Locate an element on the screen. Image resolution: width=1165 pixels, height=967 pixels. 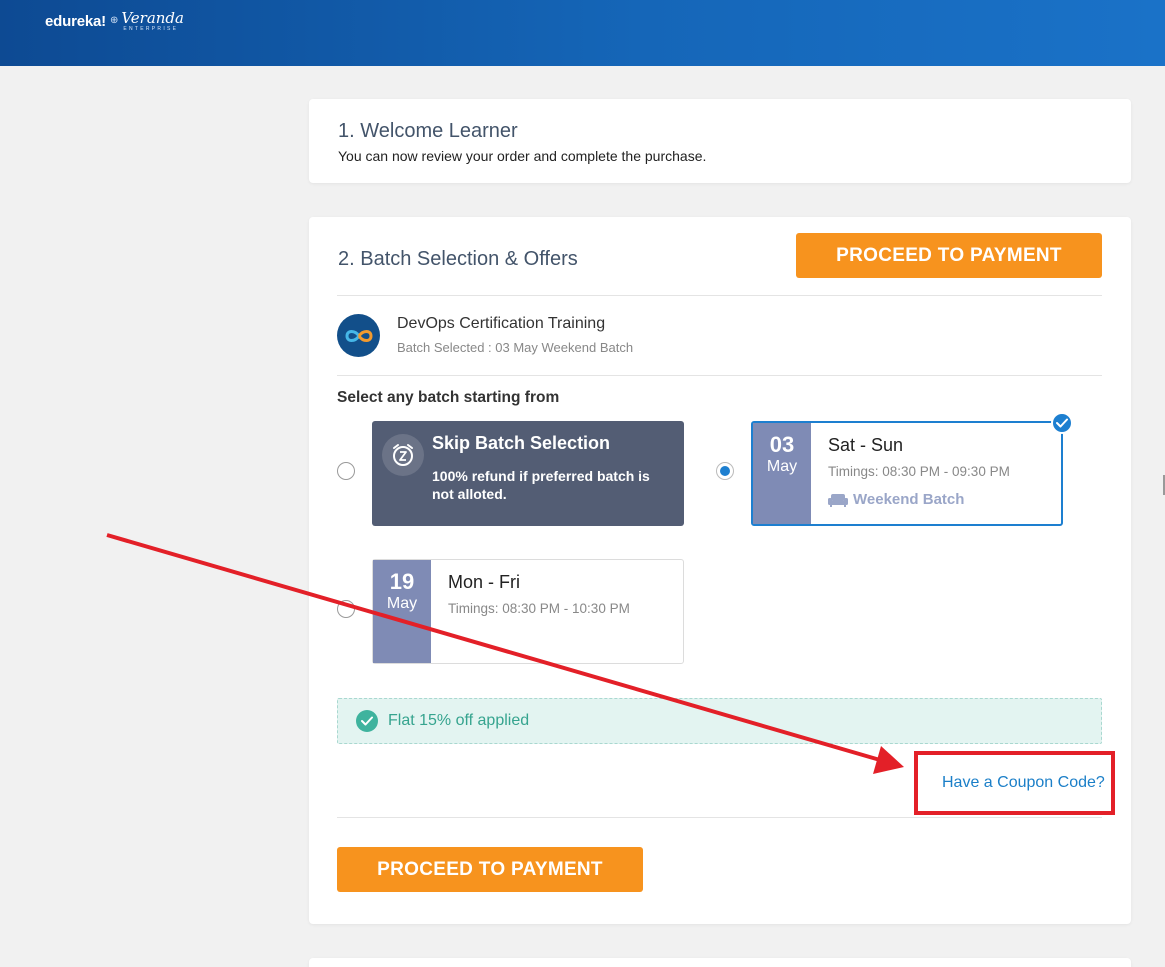
batch-section-title: 2. Batch Selection & Offers is located at coordinates (458, 259).